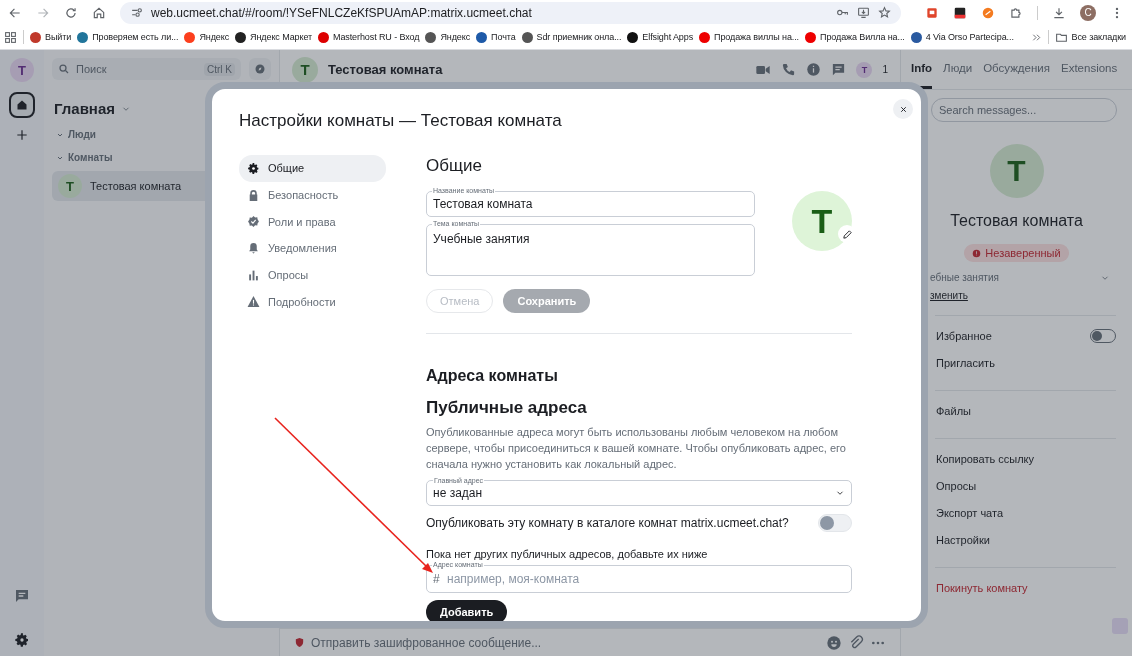 The image size is (1132, 656). I want to click on close-icon, so click(903, 109).